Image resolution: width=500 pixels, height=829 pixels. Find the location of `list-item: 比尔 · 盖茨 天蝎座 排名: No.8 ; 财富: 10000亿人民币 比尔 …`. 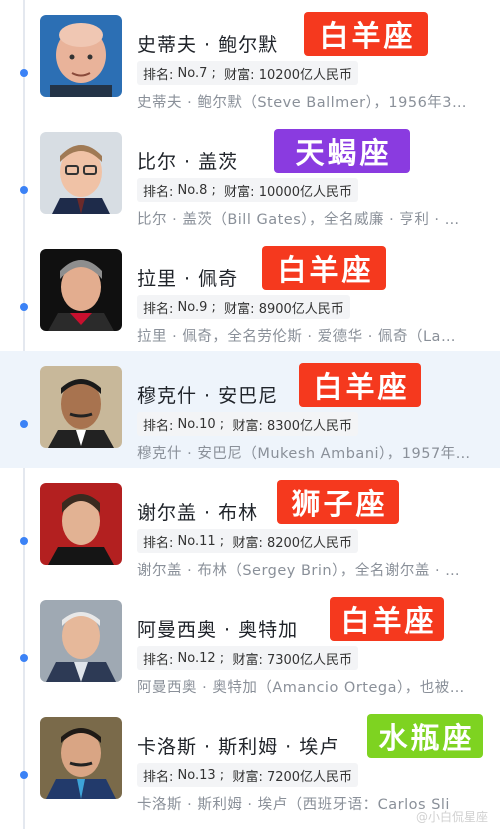

list-item: 比尔 · 盖茨 天蝎座 排名: No.8 ; 财富: 10000亿人民币 比尔 … is located at coordinates (250, 175).